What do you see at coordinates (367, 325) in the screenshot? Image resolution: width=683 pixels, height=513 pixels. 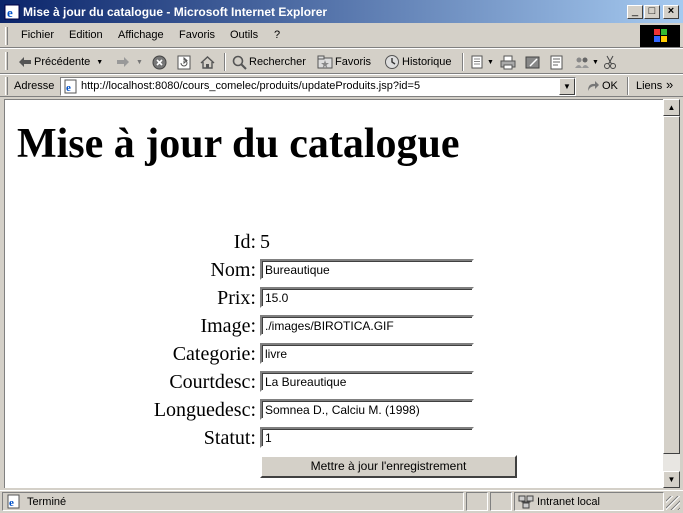 I see `image-input` at bounding box center [367, 325].